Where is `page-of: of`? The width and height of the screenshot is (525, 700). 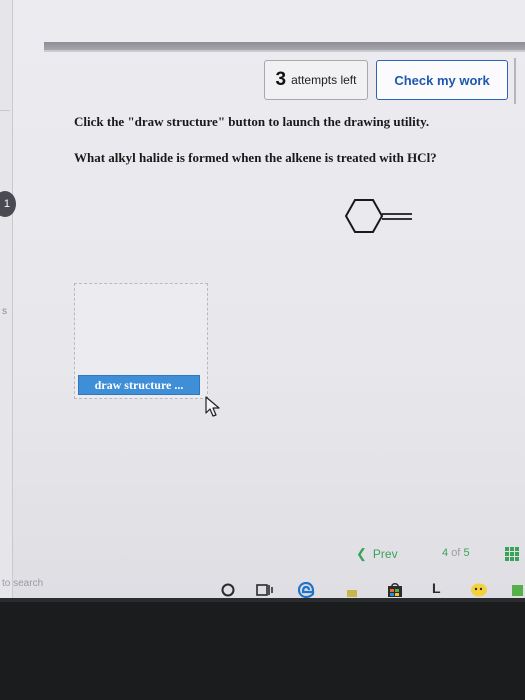 page-of: of is located at coordinates (456, 553).